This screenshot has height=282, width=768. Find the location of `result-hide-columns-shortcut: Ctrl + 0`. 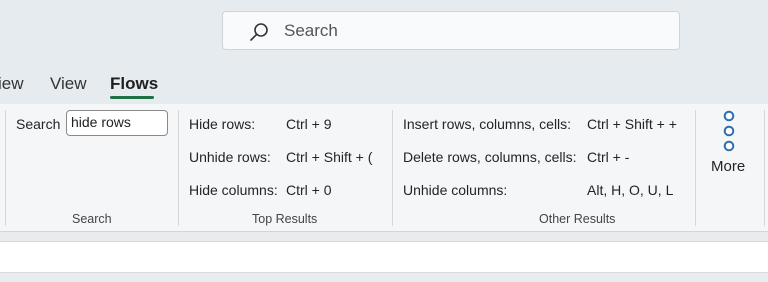

result-hide-columns-shortcut: Ctrl + 0 is located at coordinates (309, 190).